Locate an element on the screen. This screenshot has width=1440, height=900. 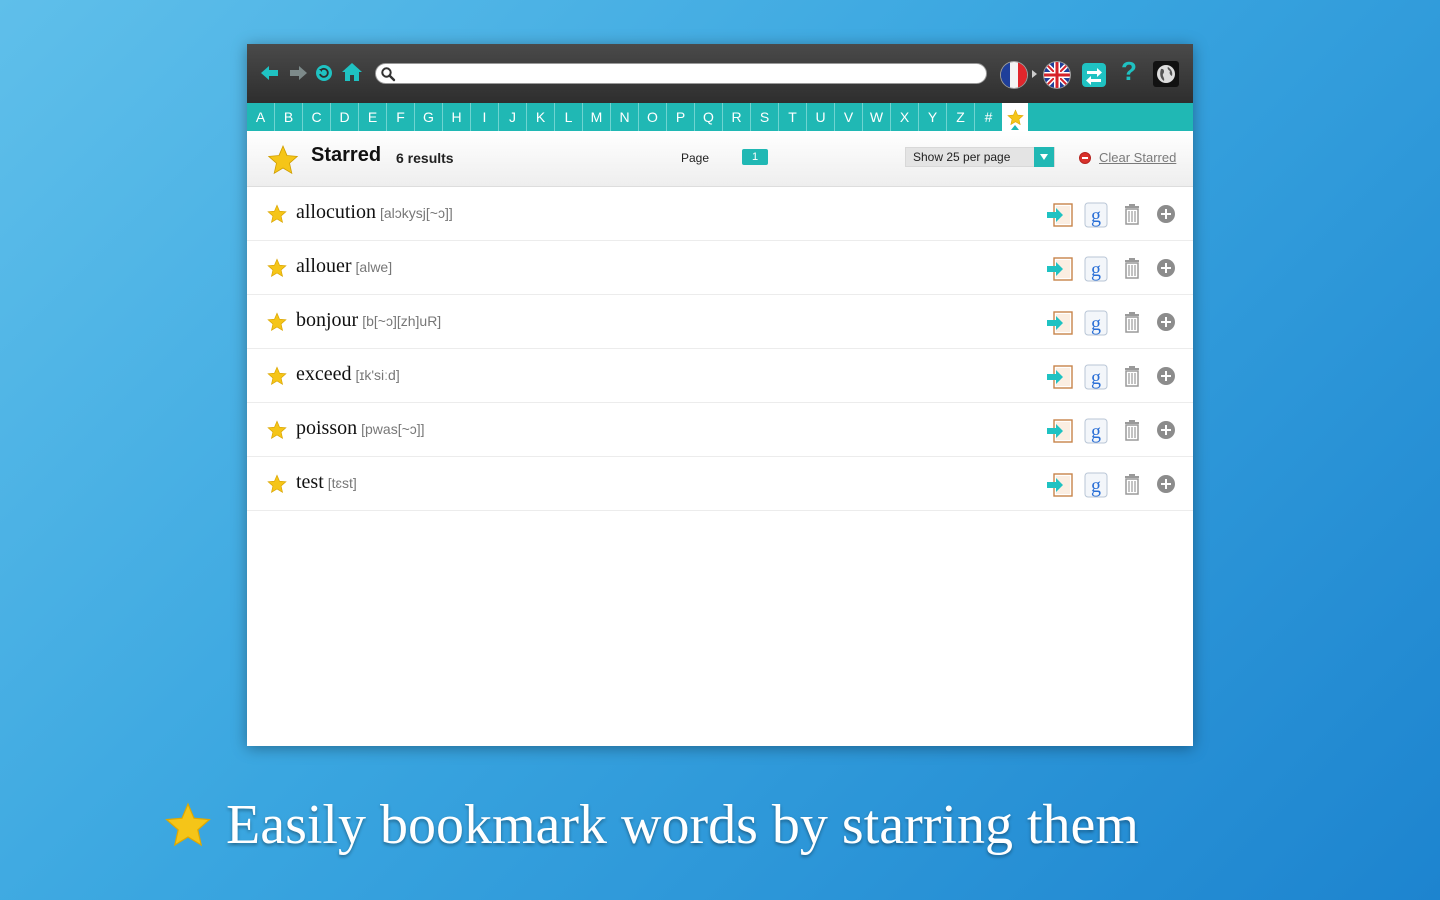
list-item: test [tɛst] g is located at coordinates (720, 484).